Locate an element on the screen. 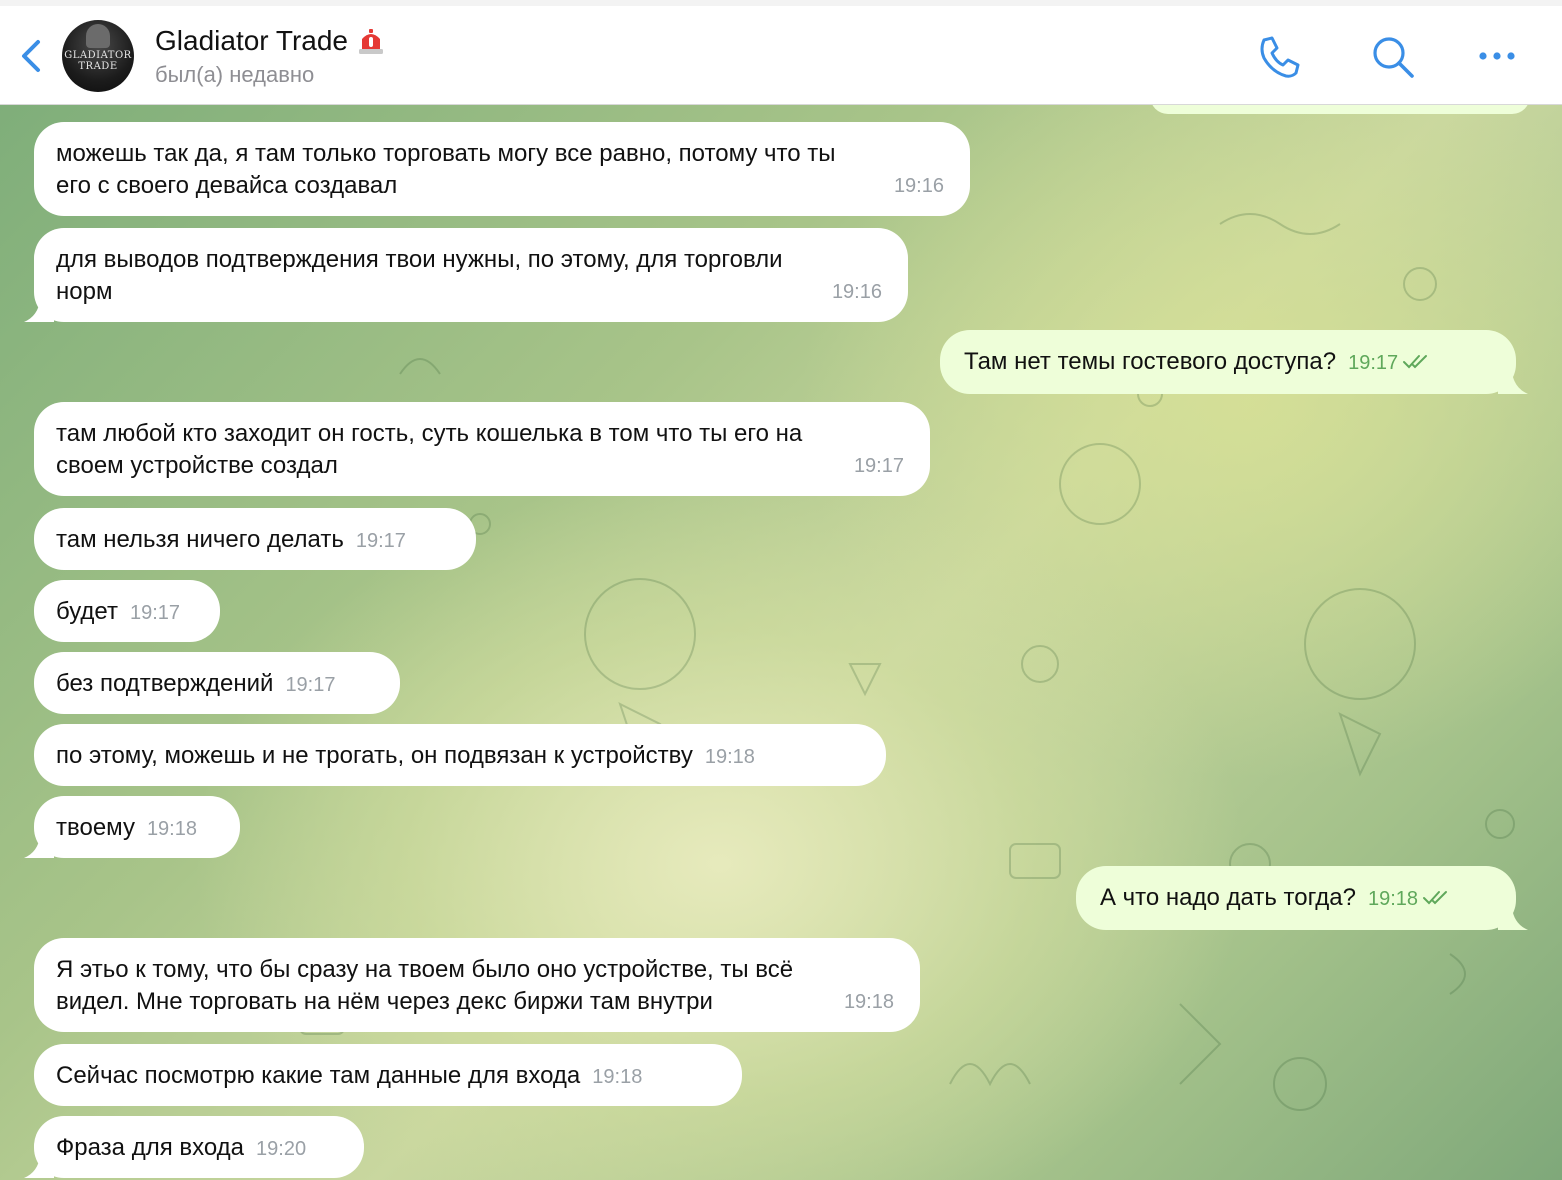 The image size is (1562, 1180). search-icon is located at coordinates (1393, 57).